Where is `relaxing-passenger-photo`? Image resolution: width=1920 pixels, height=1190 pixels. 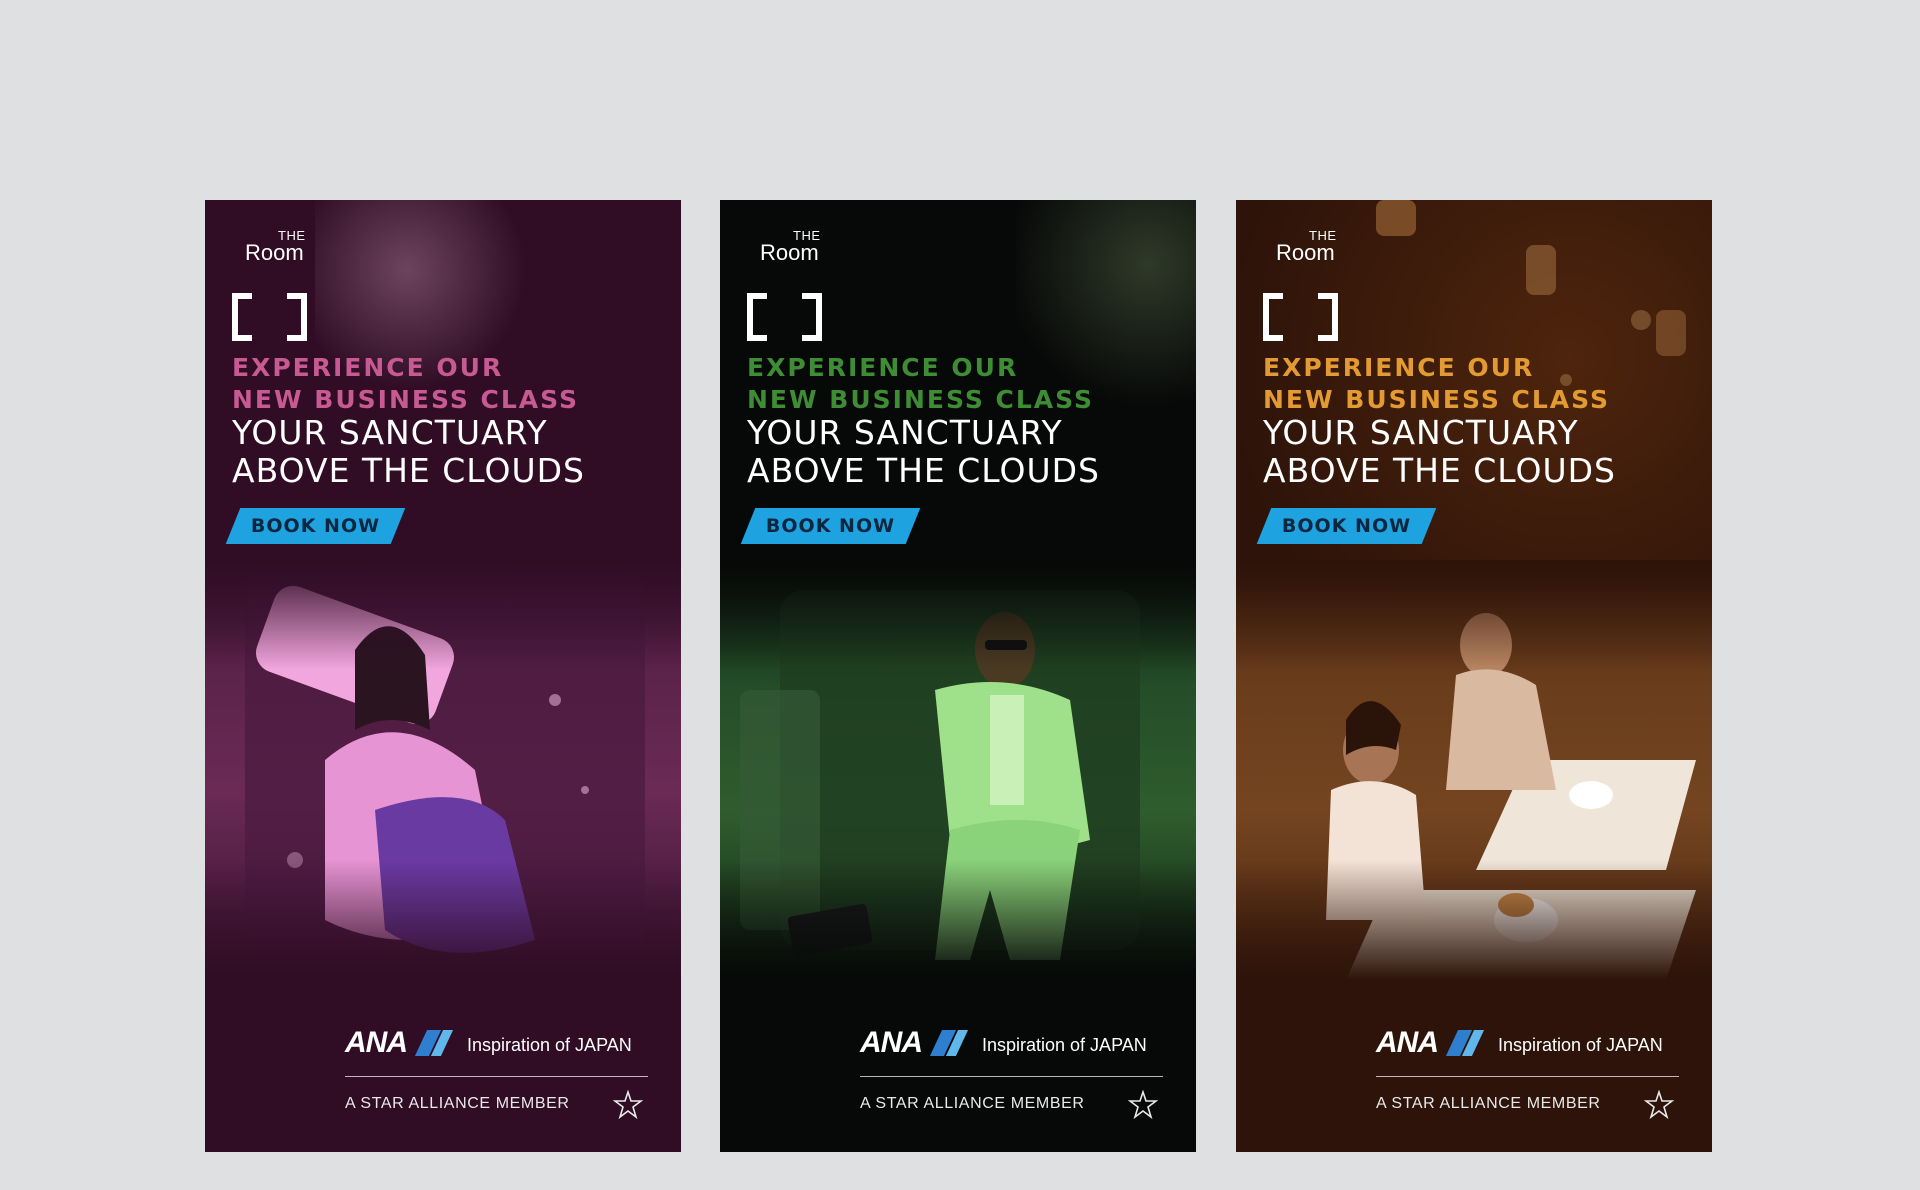 relaxing-passenger-photo is located at coordinates (958, 770).